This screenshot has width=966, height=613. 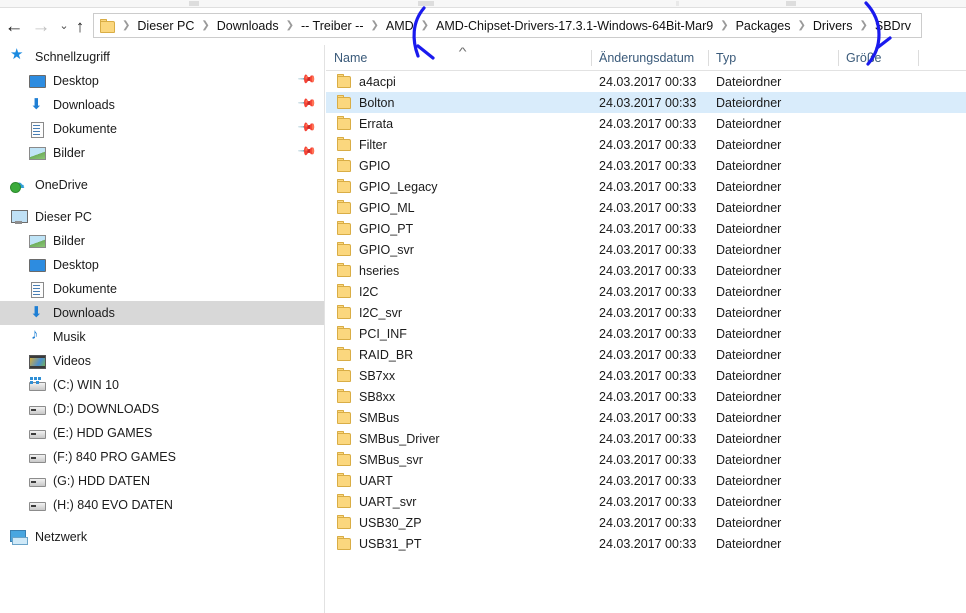 What do you see at coordinates (646, 81) in the screenshot?
I see `table-row: a4acpi 24.03.2017 00:33 Dateiordner` at bounding box center [646, 81].